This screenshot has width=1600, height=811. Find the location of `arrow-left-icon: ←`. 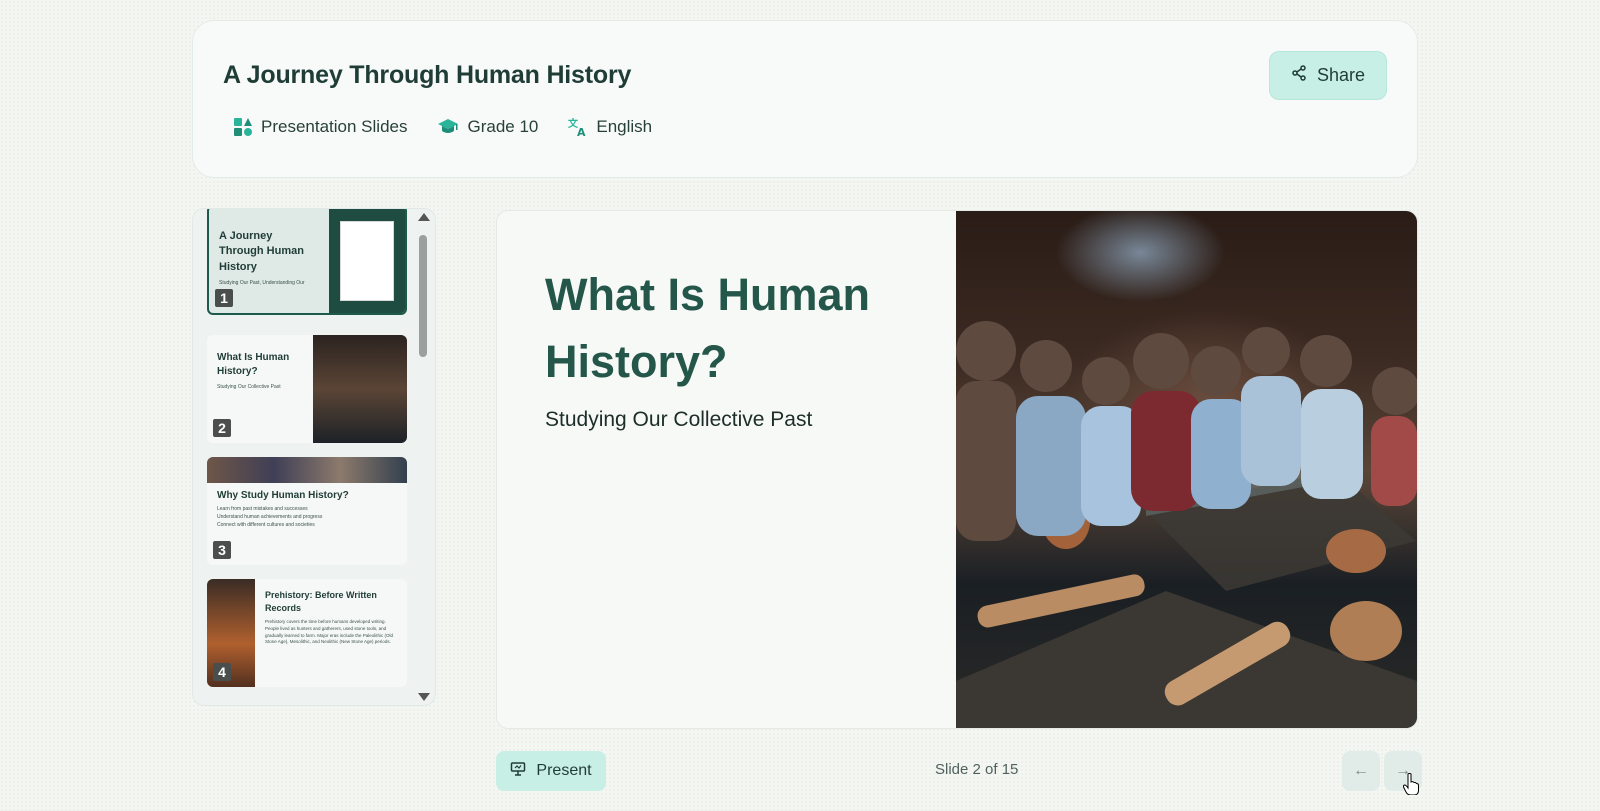

arrow-left-icon: ← is located at coordinates (1361, 770).